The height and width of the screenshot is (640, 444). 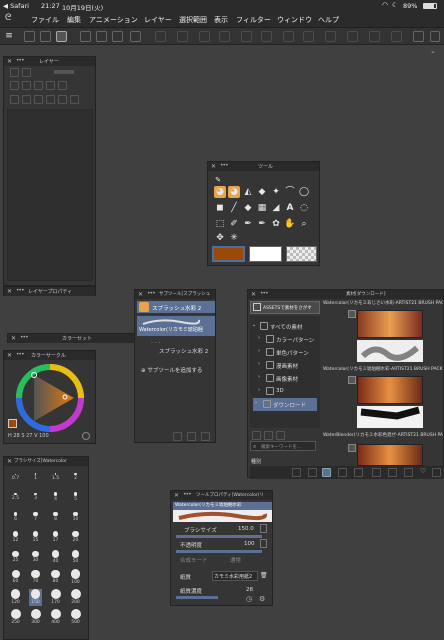 What do you see at coordinates (171, 370) in the screenshot?
I see `add-sub-tool-button: ⊕ サブツールを追加する` at bounding box center [171, 370].